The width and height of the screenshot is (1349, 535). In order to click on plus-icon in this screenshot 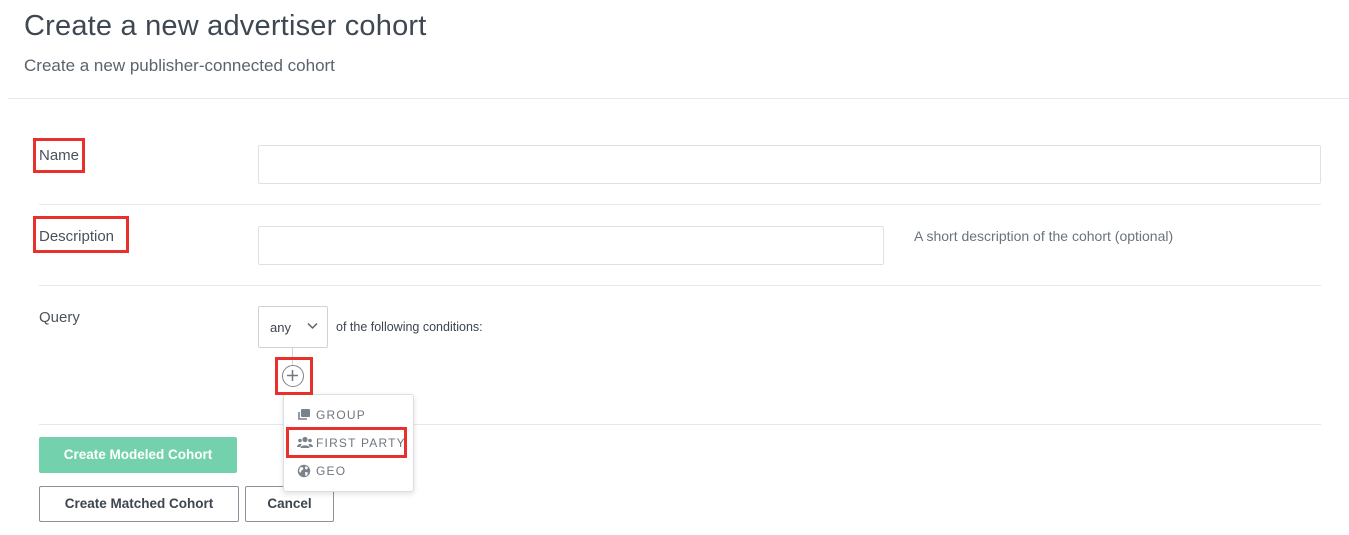, I will do `click(292, 375)`.